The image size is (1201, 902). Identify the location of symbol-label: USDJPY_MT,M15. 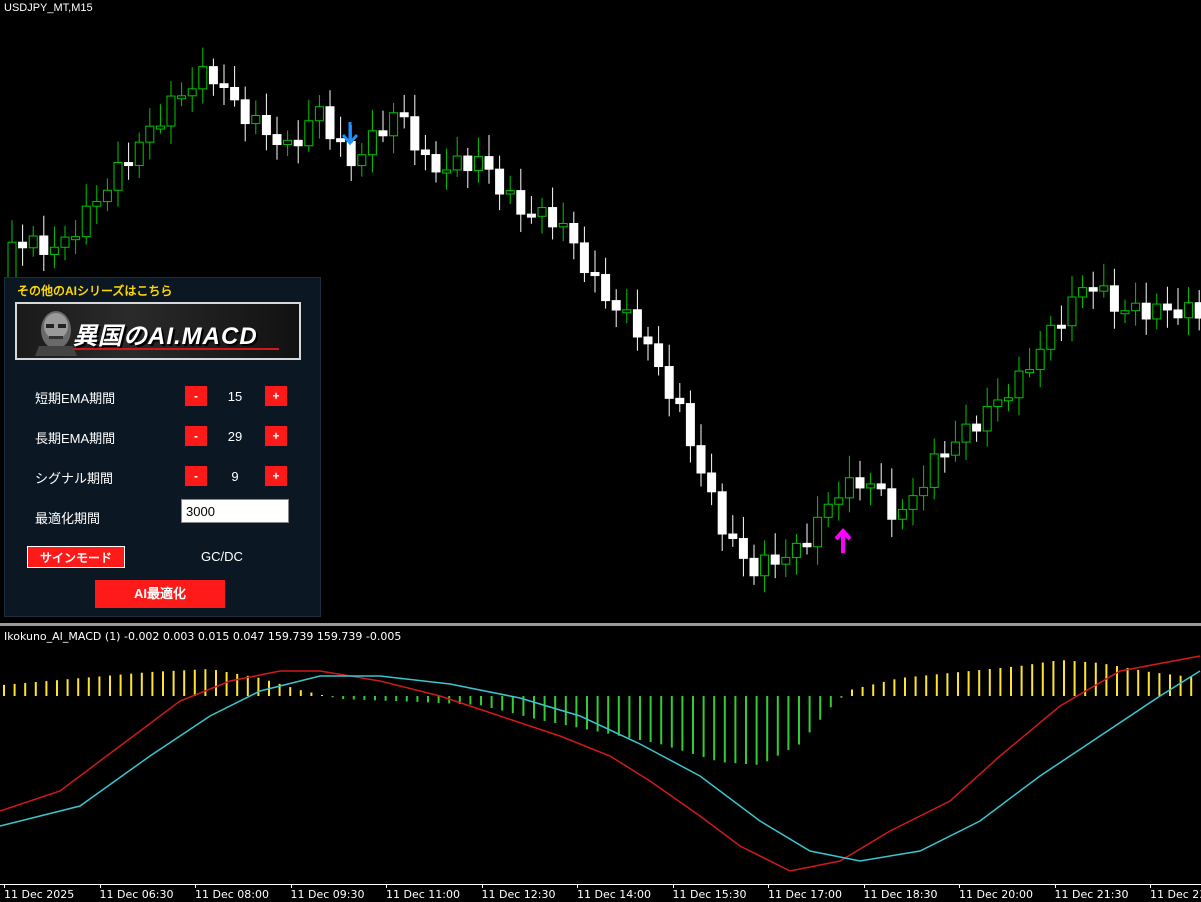
(48, 8).